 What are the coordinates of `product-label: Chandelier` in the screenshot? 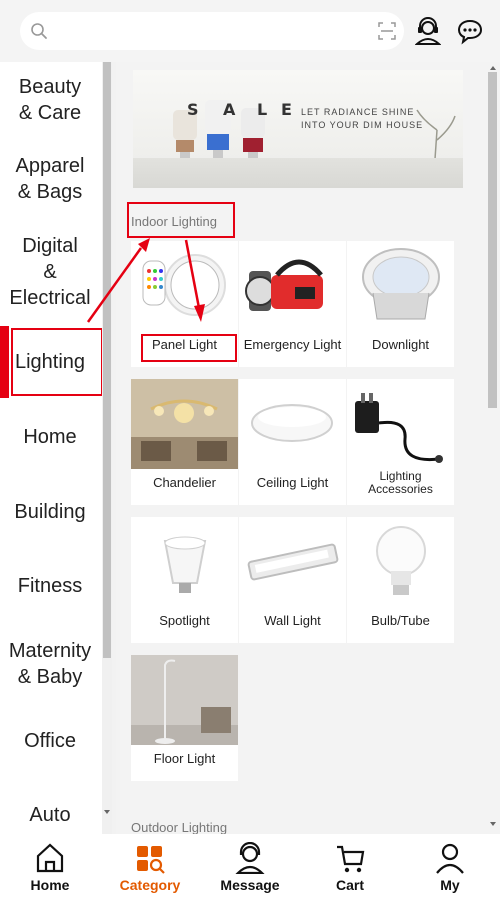 It's located at (184, 482).